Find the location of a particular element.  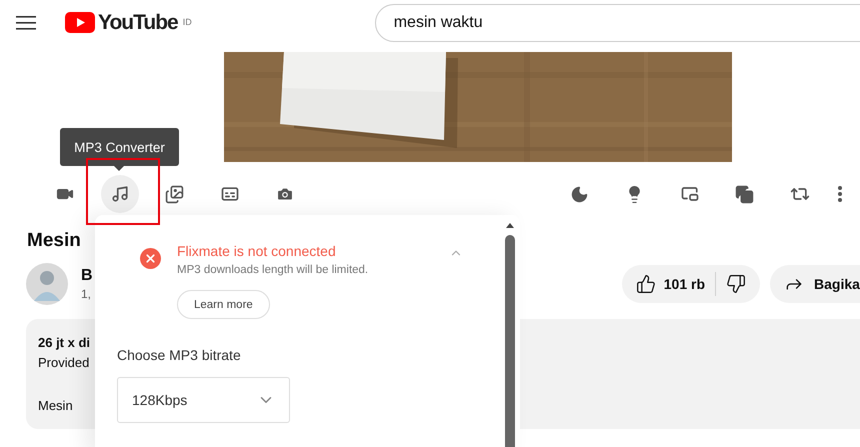

bitrate-label: Choose MP3 bitrate is located at coordinates (179, 355).